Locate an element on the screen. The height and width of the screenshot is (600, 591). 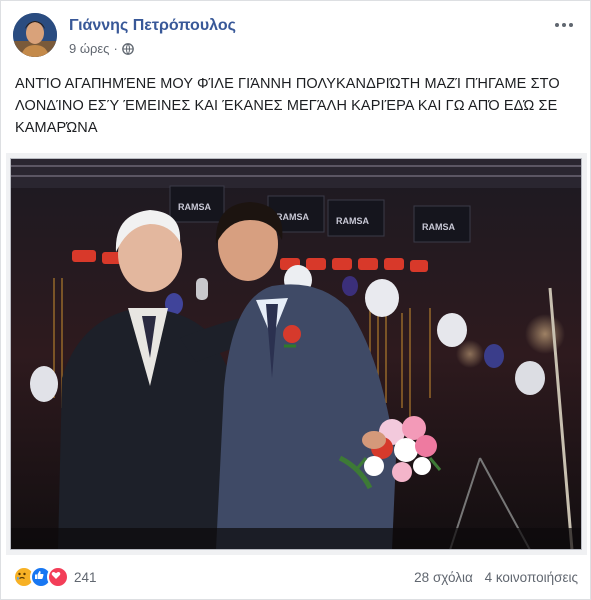
reactions-summary: 241 is located at coordinates (55, 577).